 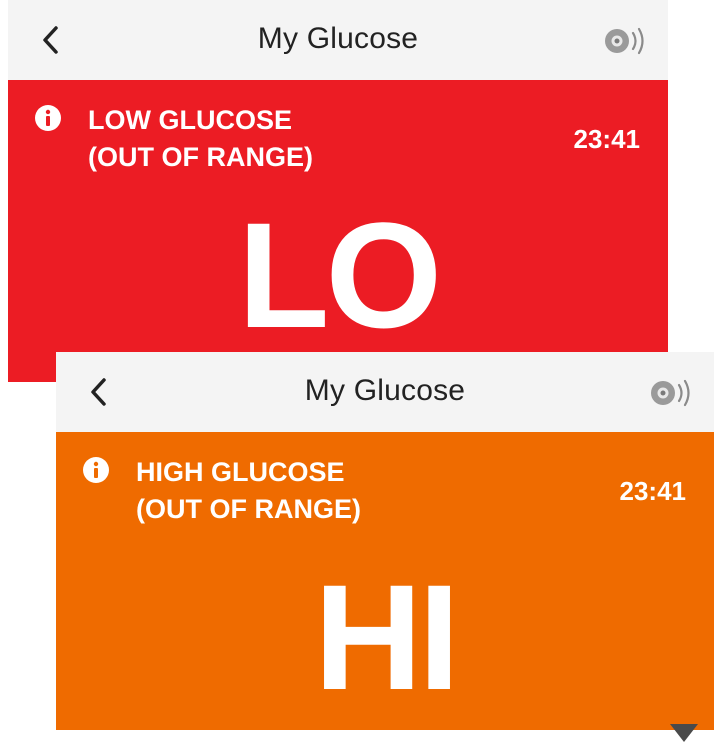 What do you see at coordinates (190, 120) in the screenshot?
I see `alert-label-line1: LOW GLUCOSE` at bounding box center [190, 120].